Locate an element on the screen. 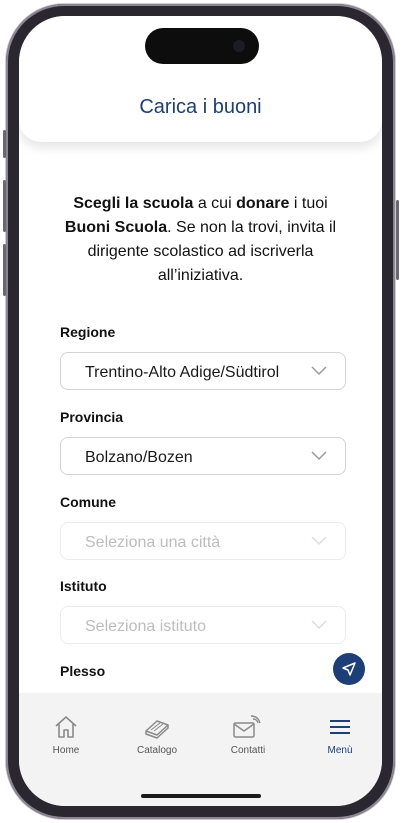 The image size is (403, 823). catalog-book-icon is located at coordinates (157, 729).